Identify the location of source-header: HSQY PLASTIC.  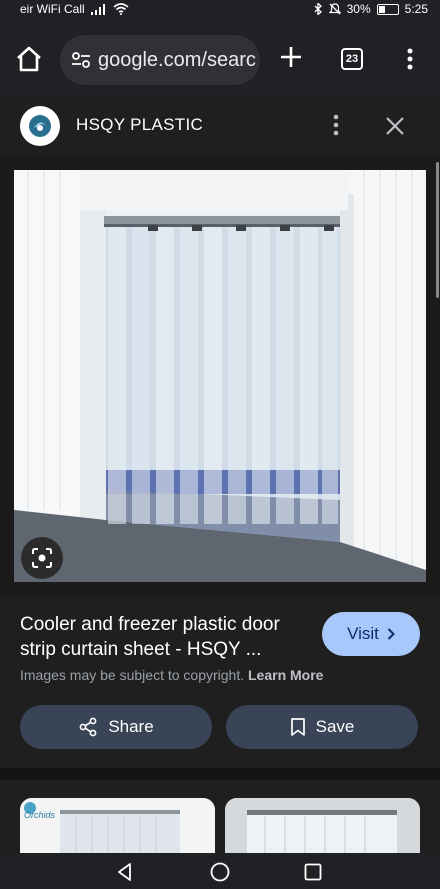
(220, 125).